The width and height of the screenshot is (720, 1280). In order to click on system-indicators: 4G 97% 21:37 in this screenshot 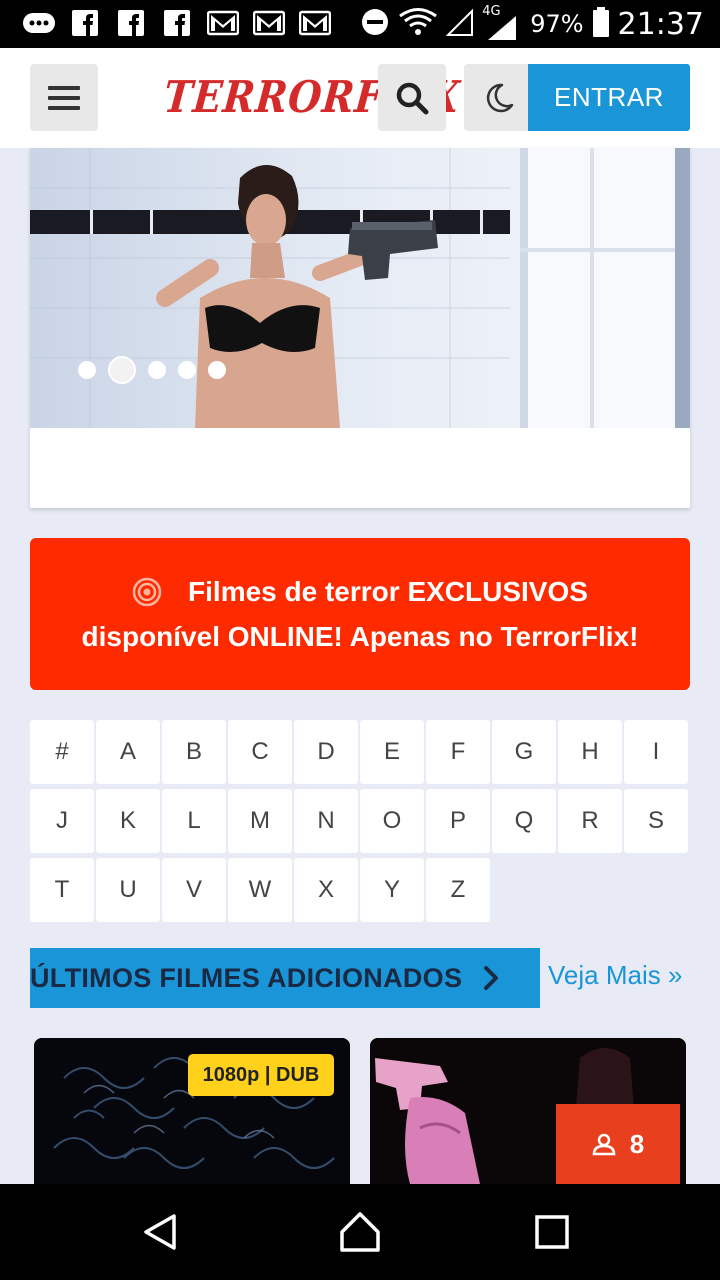, I will do `click(532, 24)`.